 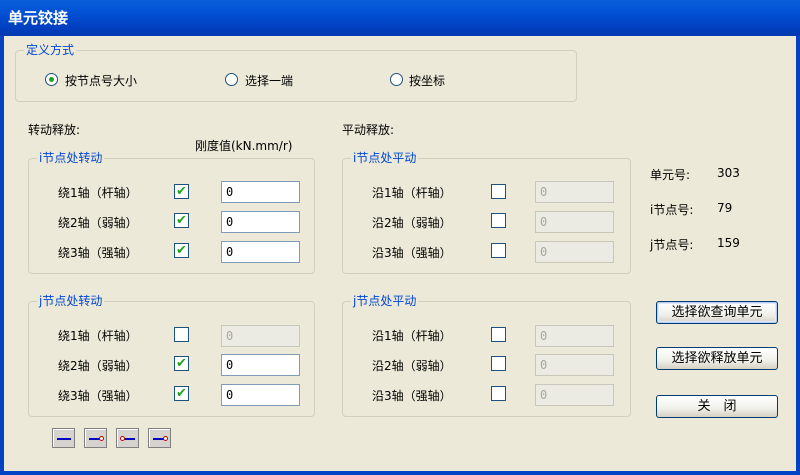 What do you see at coordinates (98, 223) in the screenshot?
I see `i-rot-axis2-label: 绕2轴（弱轴）` at bounding box center [98, 223].